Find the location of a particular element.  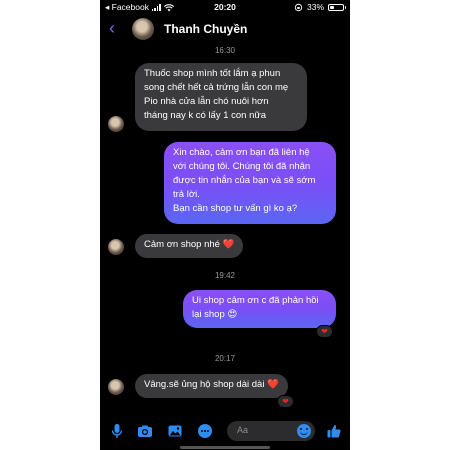

microphone-icon is located at coordinates (117, 431).